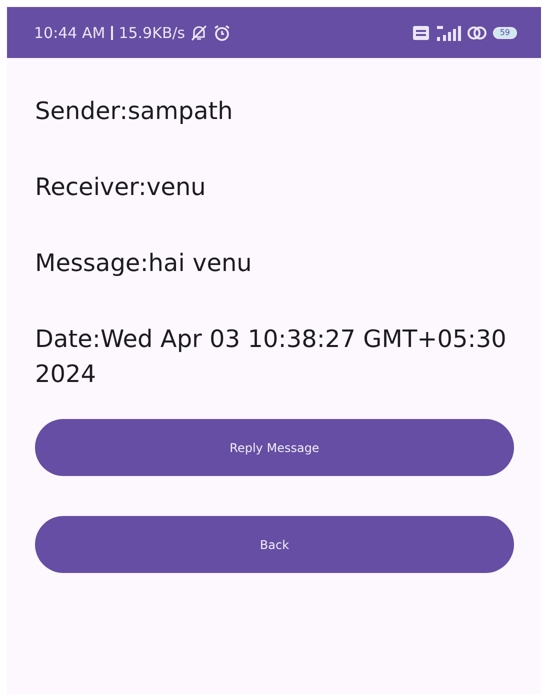 The image size is (548, 694). What do you see at coordinates (152, 33) in the screenshot?
I see `network-speed: 15.9KB/s` at bounding box center [152, 33].